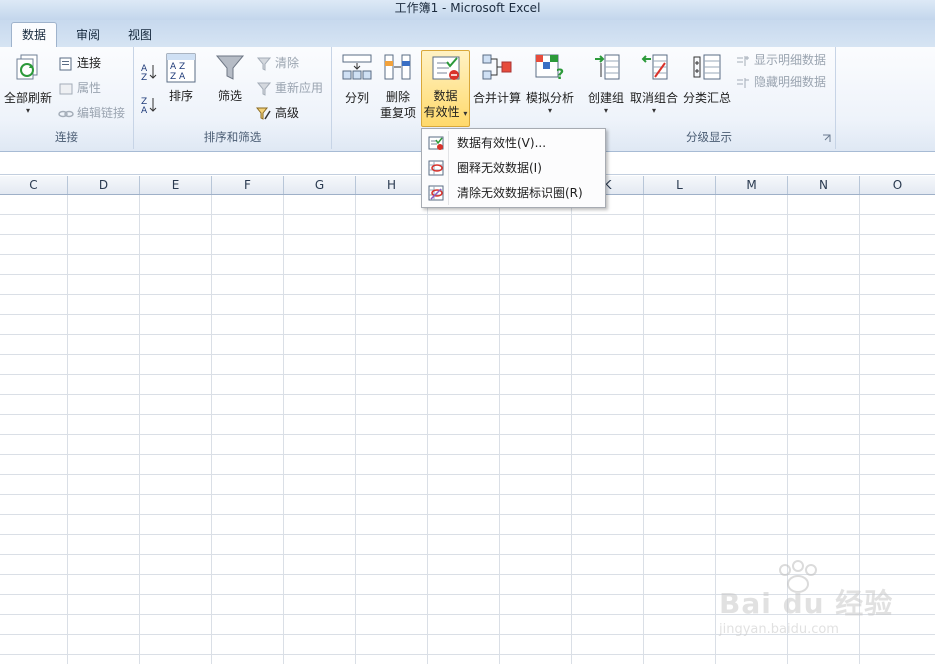 Image resolution: width=935 pixels, height=664 pixels. What do you see at coordinates (34, 35) in the screenshot?
I see `tab-data: 数据` at bounding box center [34, 35].